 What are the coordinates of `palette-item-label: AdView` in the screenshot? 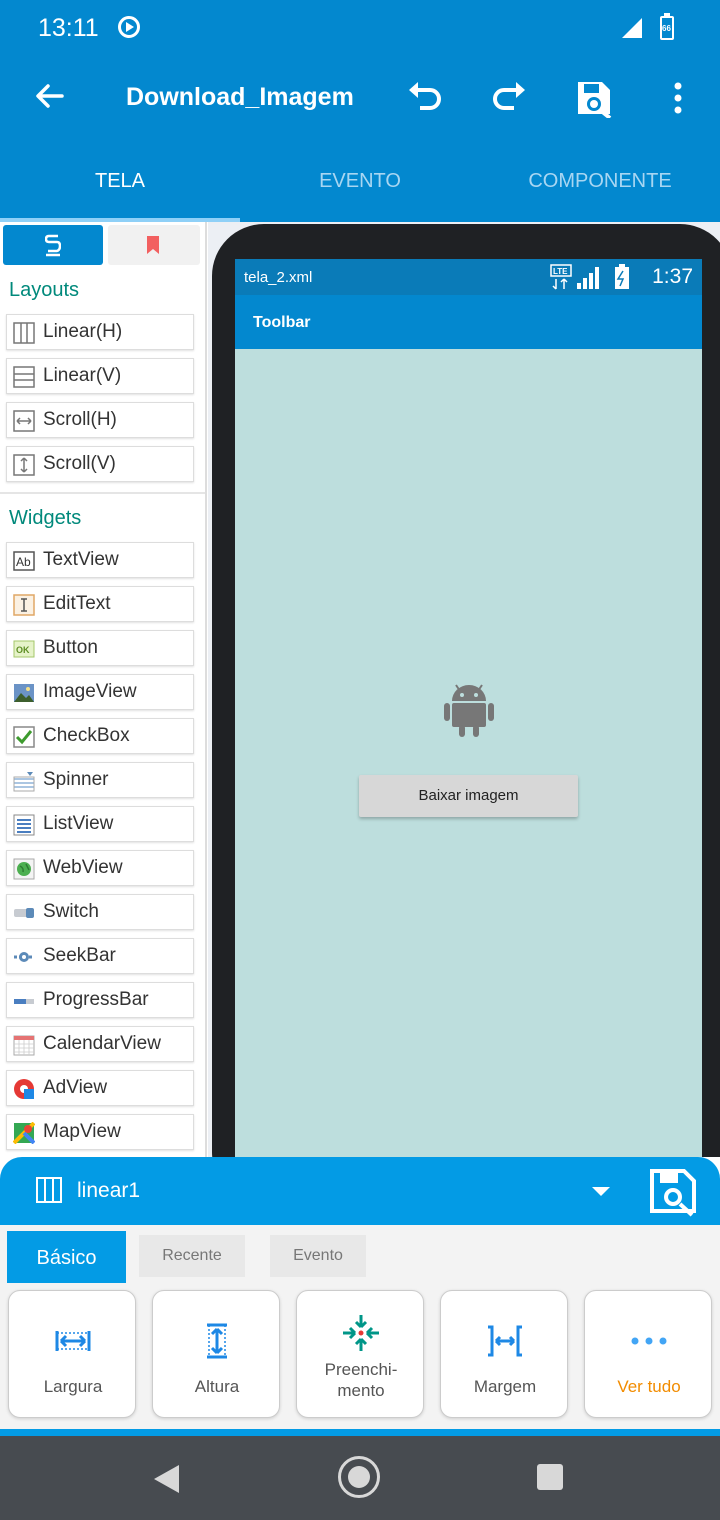 It's located at (75, 1087).